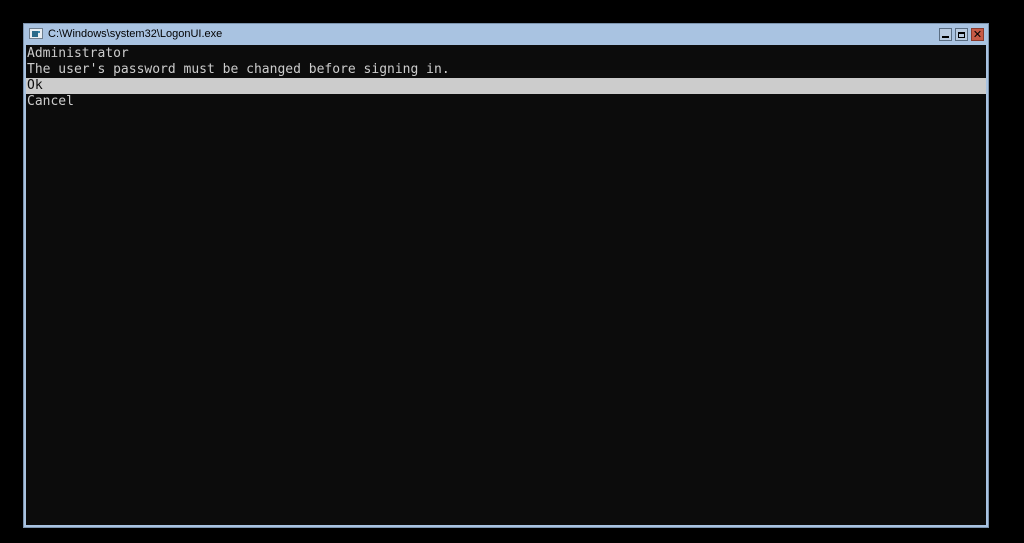 This screenshot has width=1024, height=543. I want to click on title-bar: C:\Windows\system32\LogonUI.exe ✕, so click(506, 34).